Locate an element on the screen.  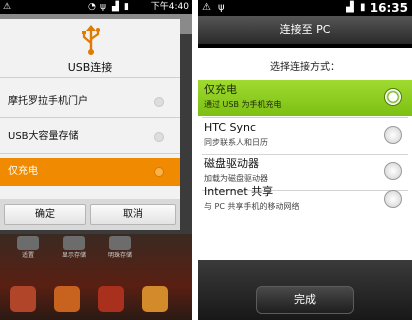
option-charge-only: 仅充电 is located at coordinates (90, 172).